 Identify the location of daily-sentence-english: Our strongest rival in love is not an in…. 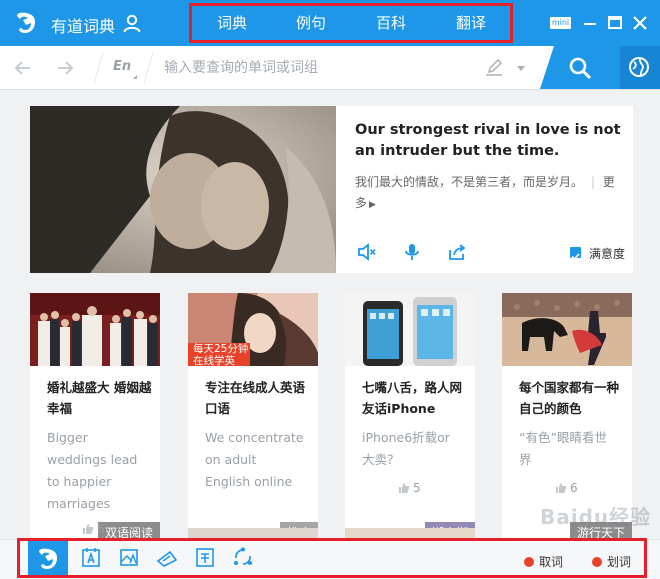
(488, 140).